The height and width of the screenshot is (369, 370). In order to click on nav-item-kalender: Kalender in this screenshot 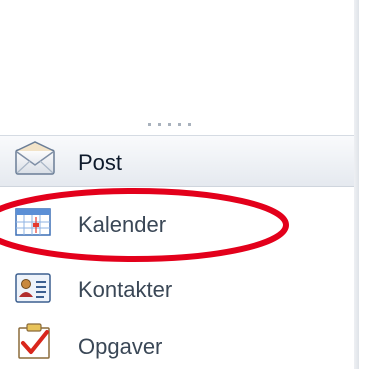, I will do `click(177, 224)`.